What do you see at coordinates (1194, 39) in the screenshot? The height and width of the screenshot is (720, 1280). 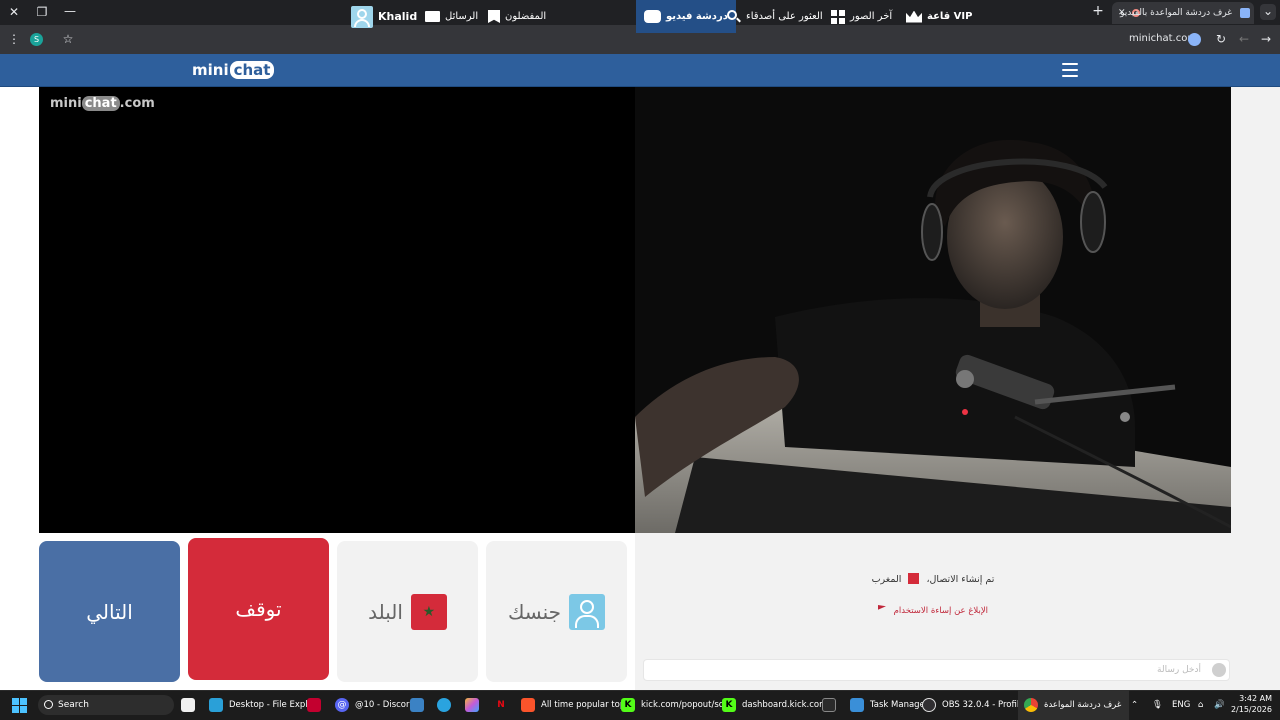 I see `camera-permission-icon` at bounding box center [1194, 39].